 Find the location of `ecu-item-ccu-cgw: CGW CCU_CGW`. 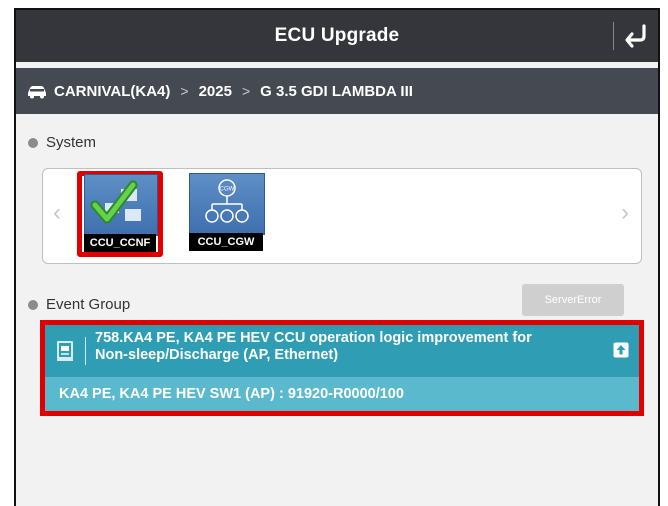

ecu-item-ccu-cgw: CGW CCU_CGW is located at coordinates (226, 214).